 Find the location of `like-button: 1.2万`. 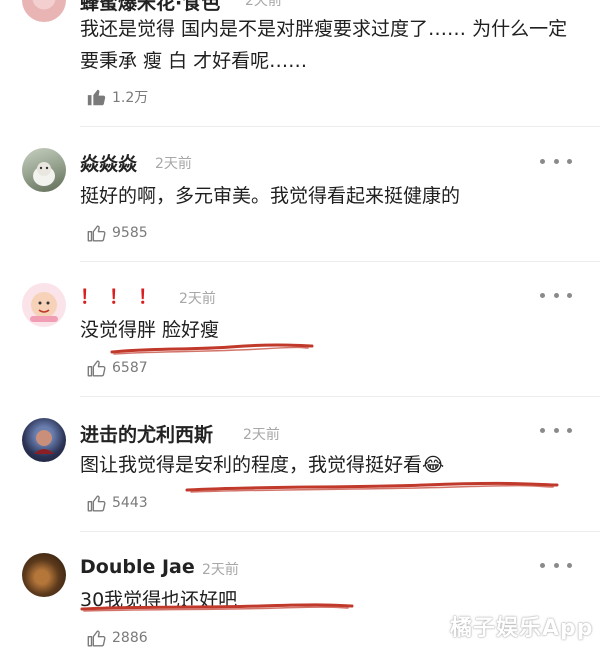

like-button: 1.2万 is located at coordinates (117, 97).